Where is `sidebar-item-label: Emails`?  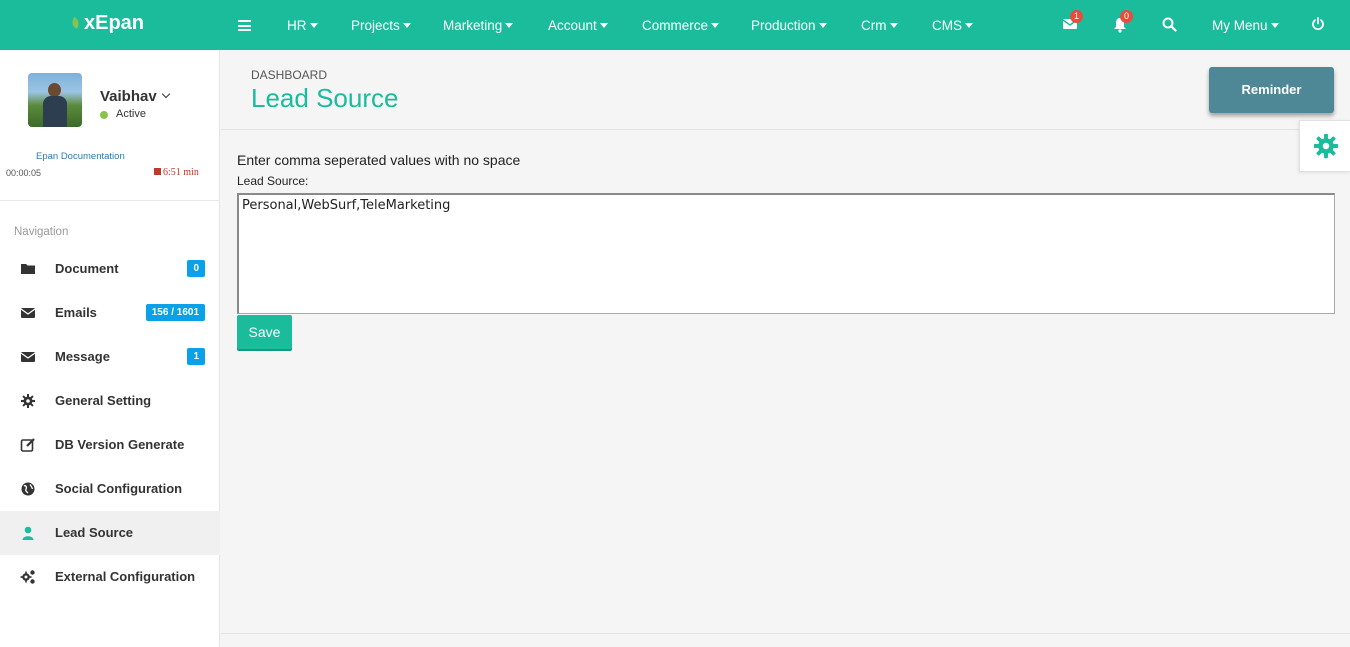
sidebar-item-label: Emails is located at coordinates (76, 312).